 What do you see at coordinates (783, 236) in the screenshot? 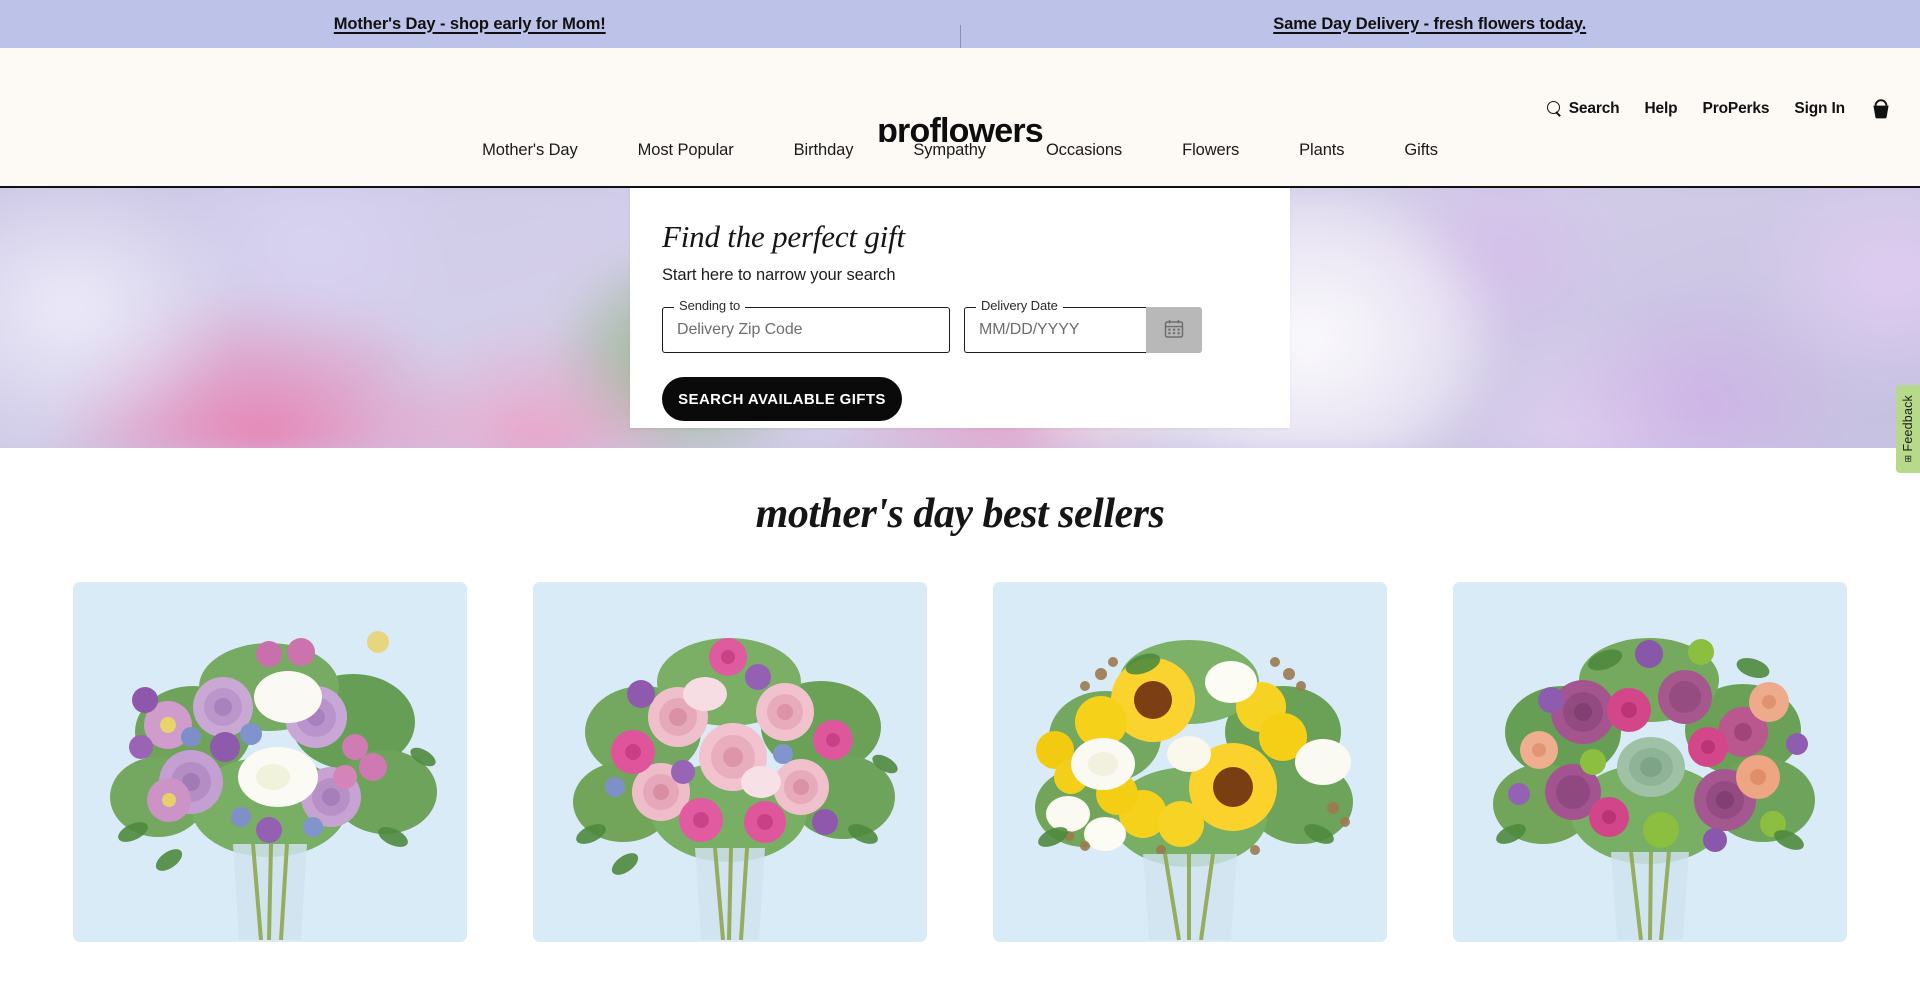
I see `search-card-title: Find the perfect gift` at bounding box center [783, 236].